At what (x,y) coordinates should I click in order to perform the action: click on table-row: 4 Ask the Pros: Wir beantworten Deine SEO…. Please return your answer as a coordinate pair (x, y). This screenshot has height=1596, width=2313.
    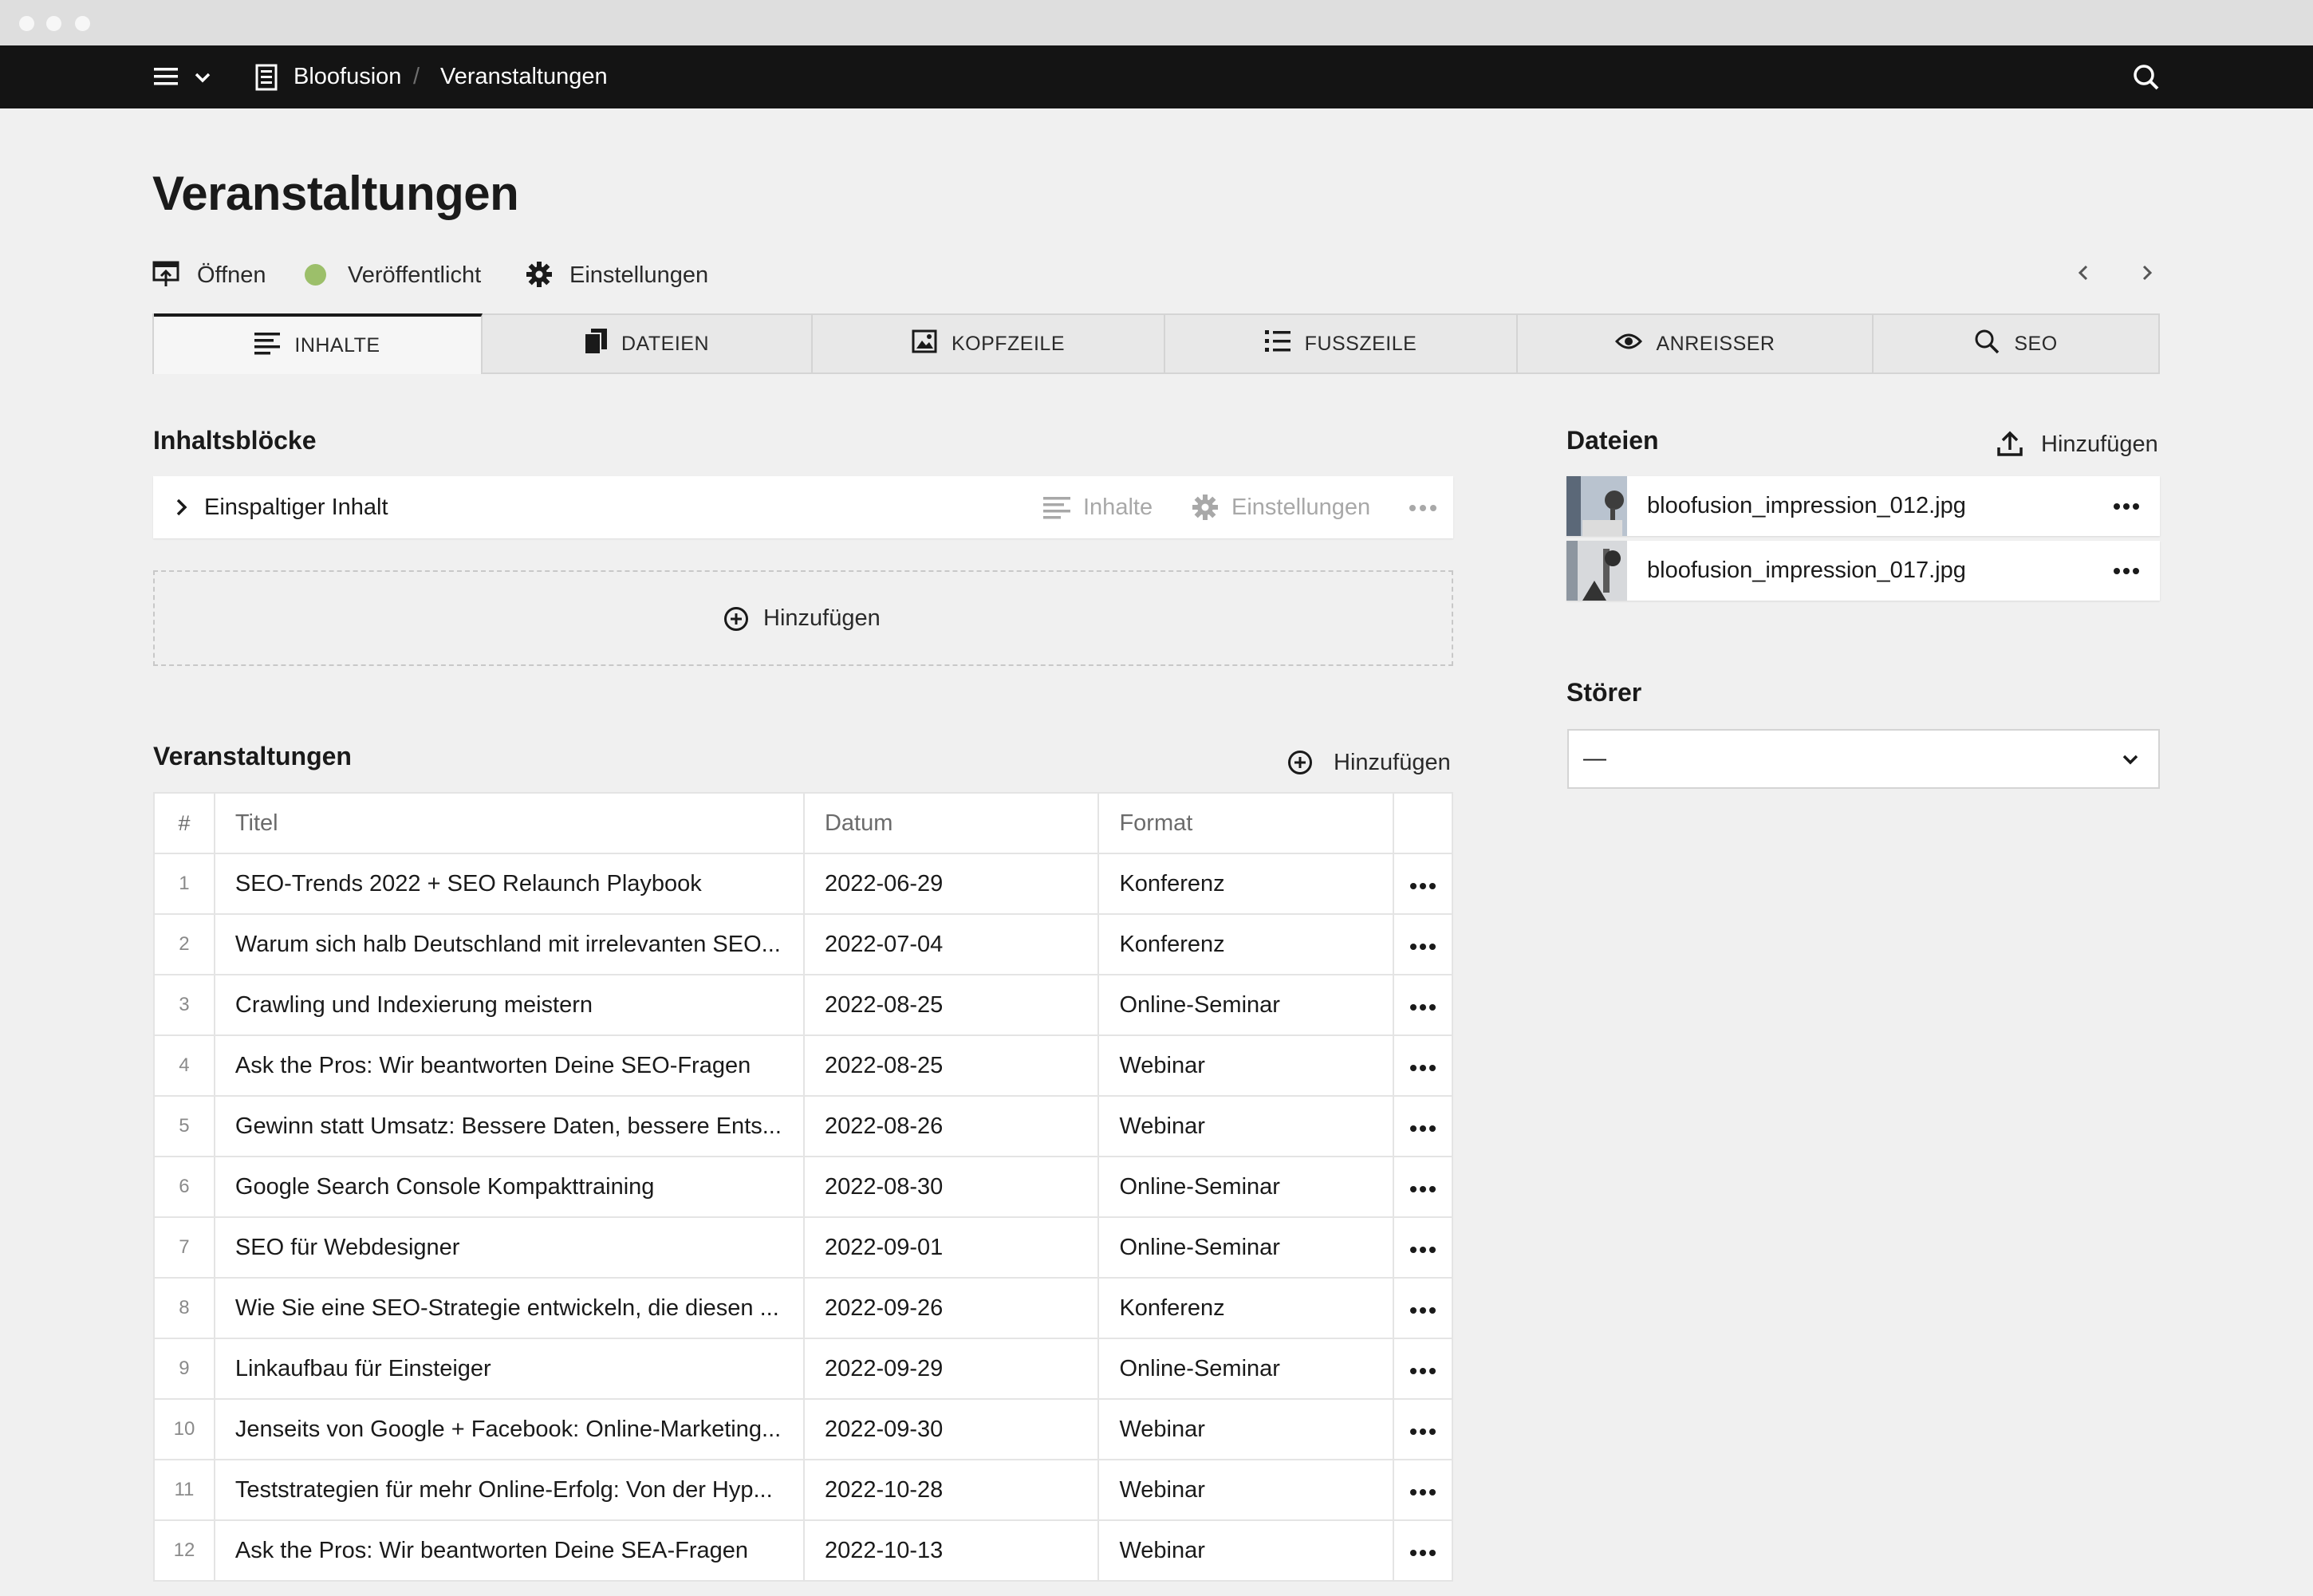
    Looking at the image, I should click on (803, 1065).